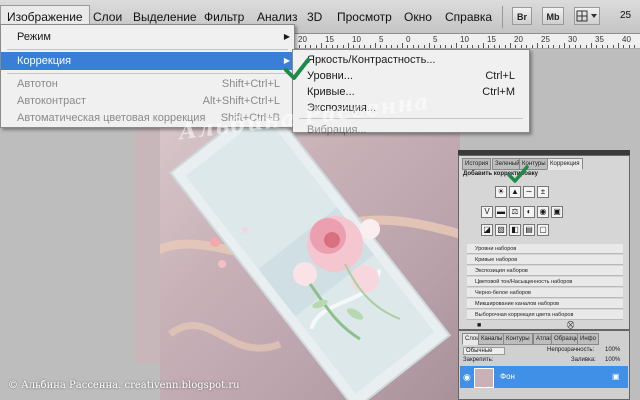  Describe the element at coordinates (165, 17) in the screenshot. I see `menu-select: Выделение` at that location.